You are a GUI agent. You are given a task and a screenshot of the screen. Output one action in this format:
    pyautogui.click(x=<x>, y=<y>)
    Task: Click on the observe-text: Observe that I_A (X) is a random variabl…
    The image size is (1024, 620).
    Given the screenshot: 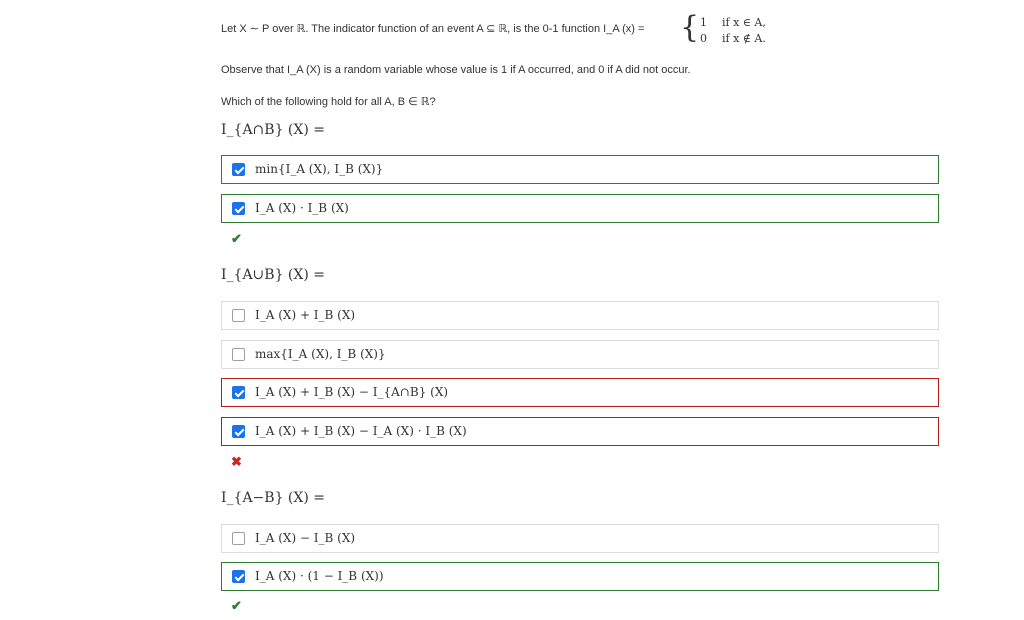 What is the action you would take?
    pyautogui.click(x=456, y=70)
    